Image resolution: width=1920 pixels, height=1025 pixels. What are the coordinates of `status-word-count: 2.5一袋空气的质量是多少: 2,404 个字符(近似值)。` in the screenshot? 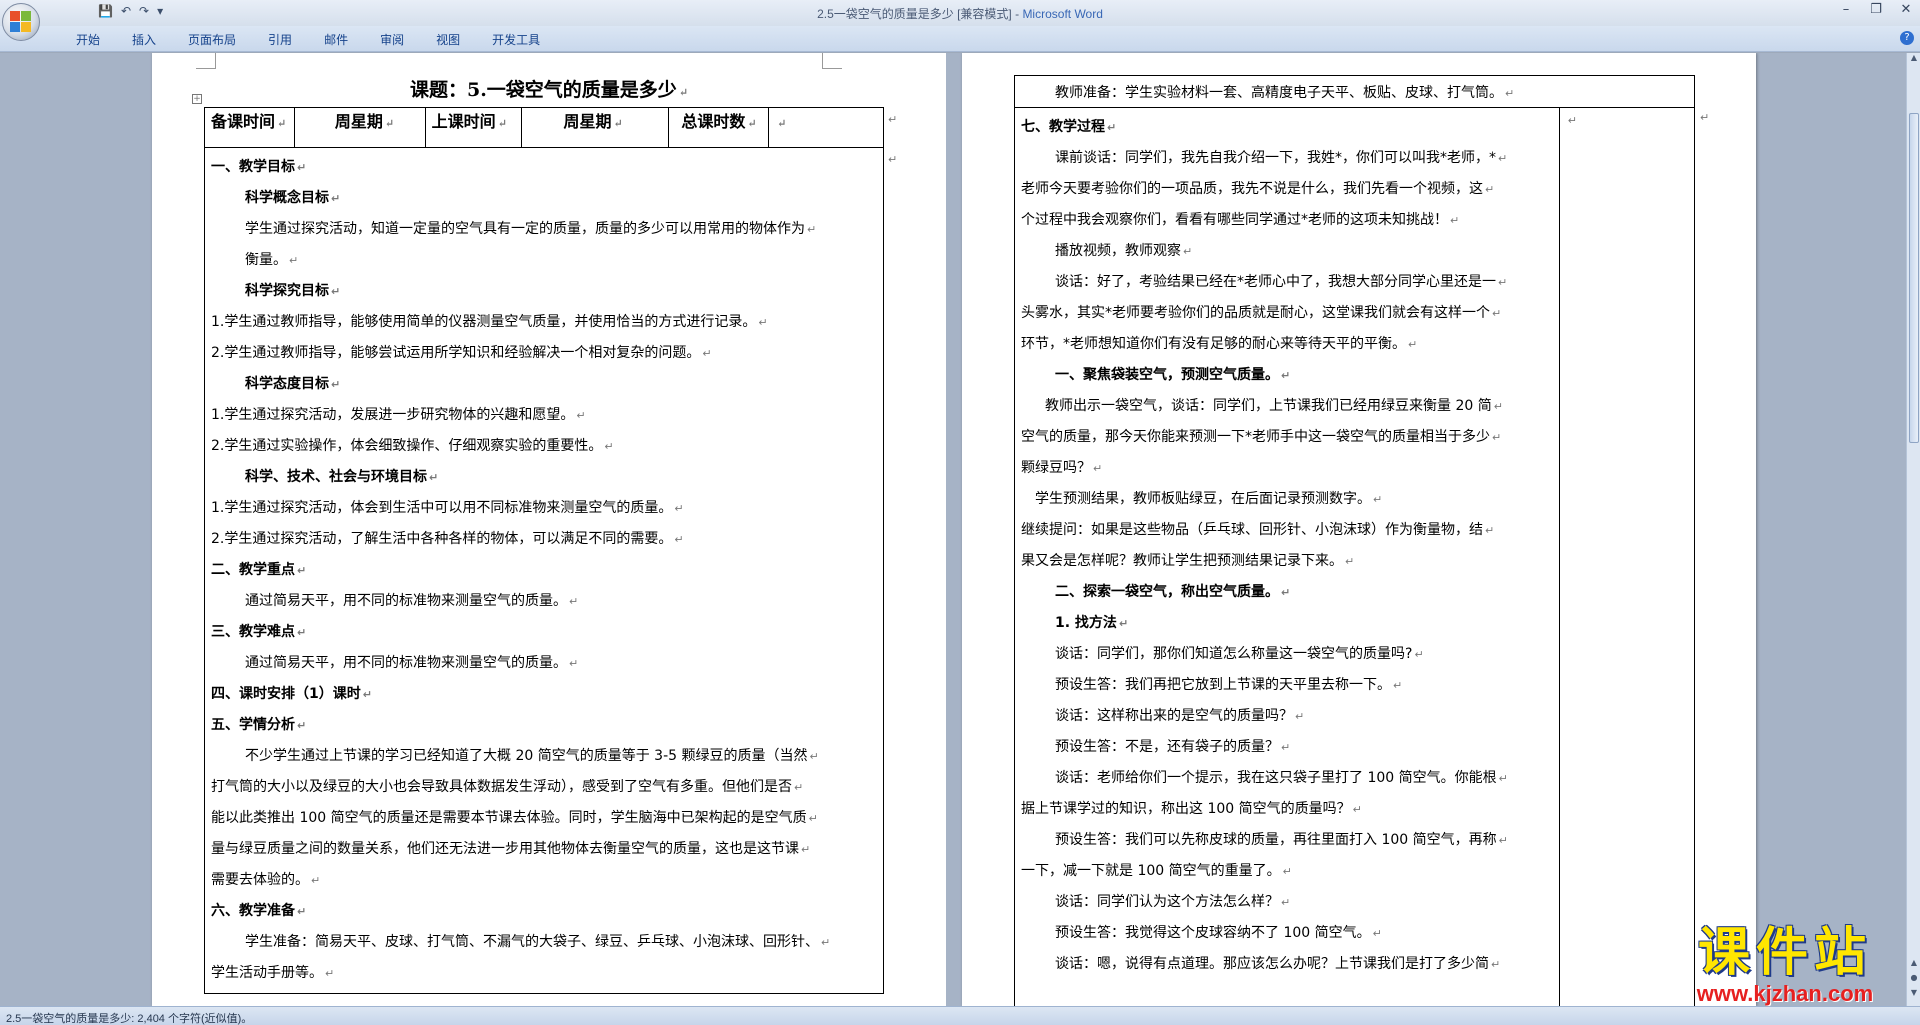 It's located at (129, 1019).